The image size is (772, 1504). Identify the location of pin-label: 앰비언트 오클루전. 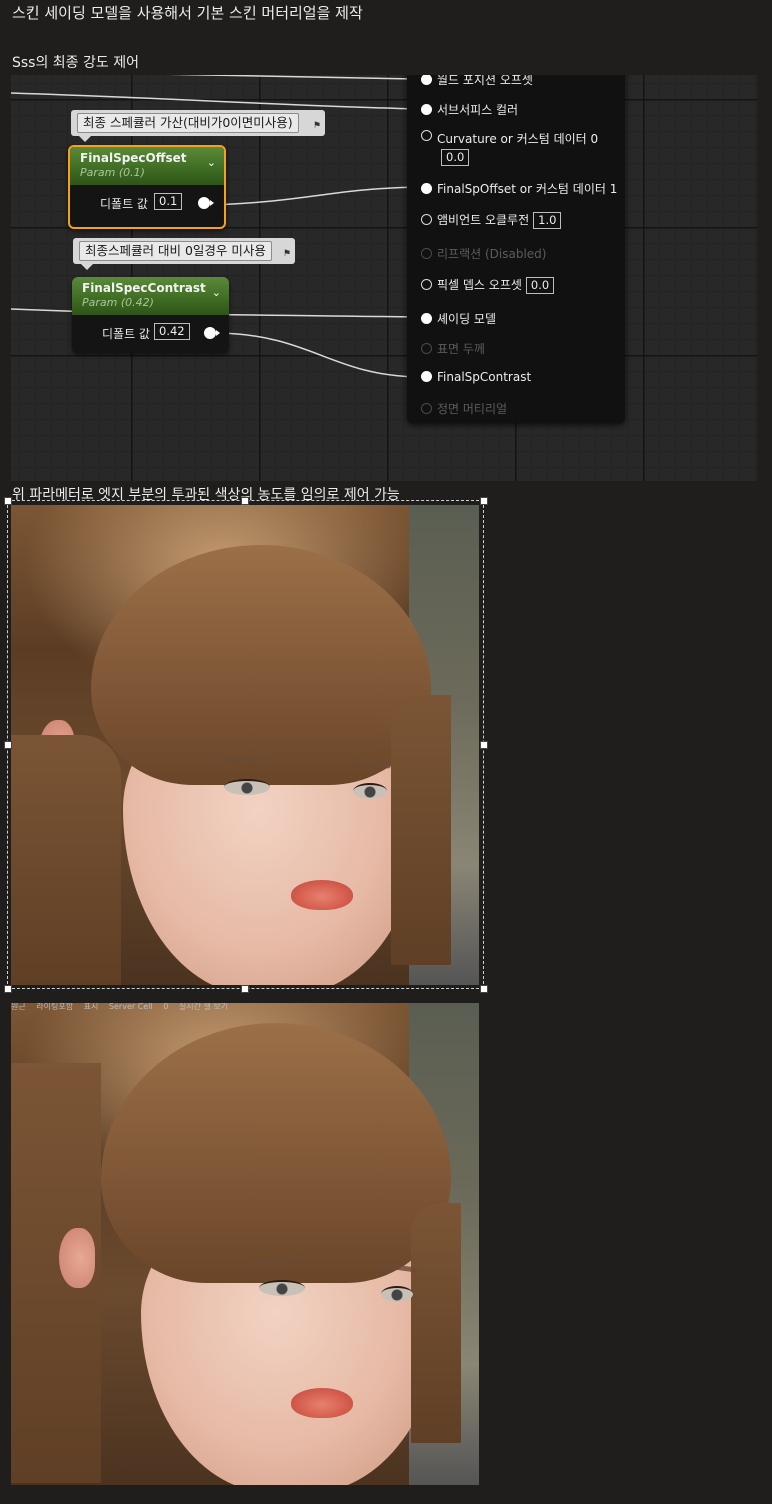
(483, 220).